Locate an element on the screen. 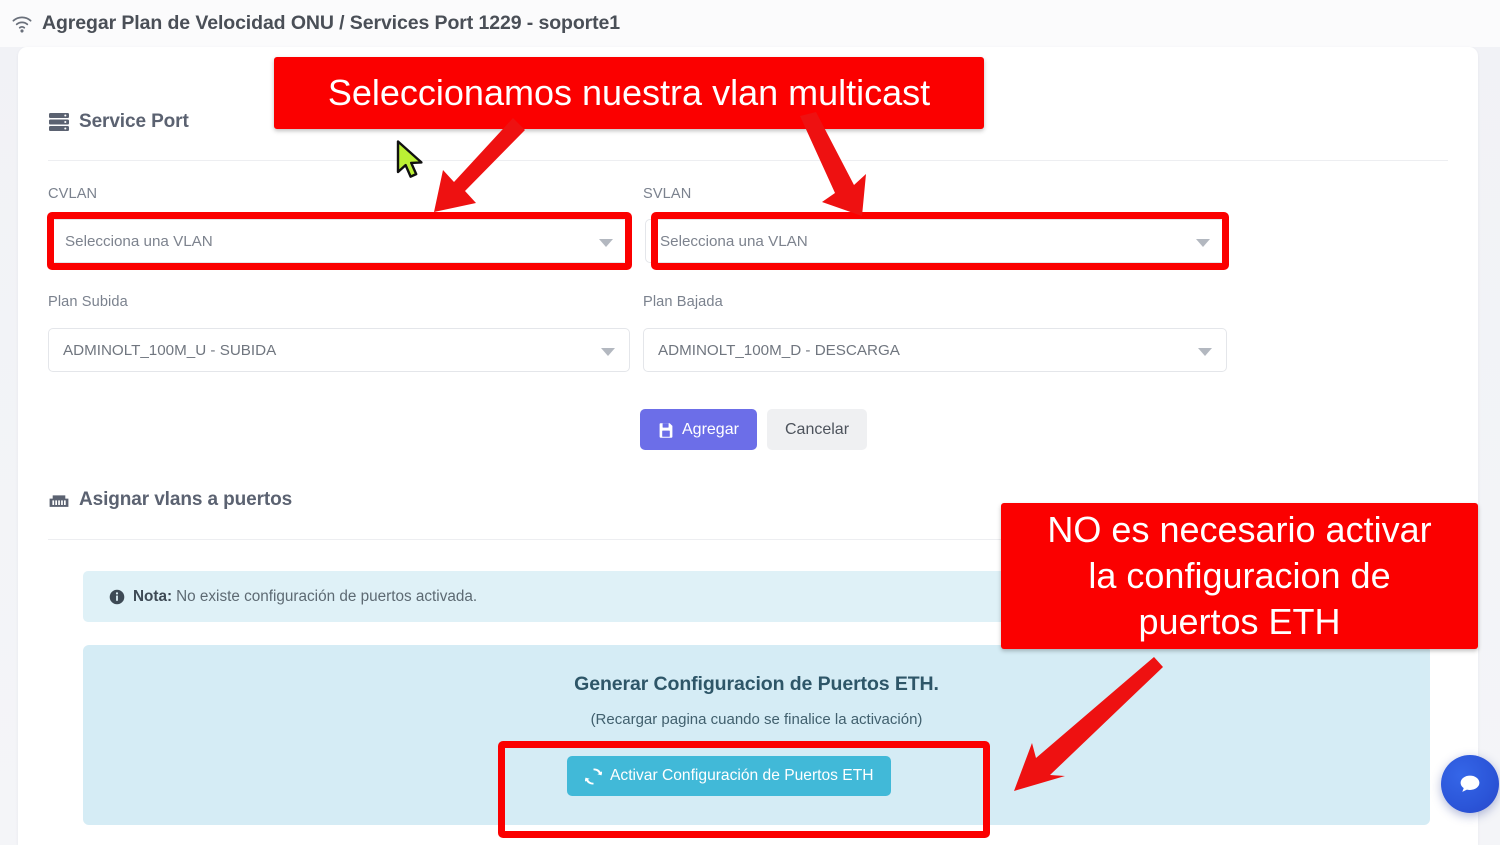 This screenshot has width=1500, height=845. server-stack-icon is located at coordinates (59, 122).